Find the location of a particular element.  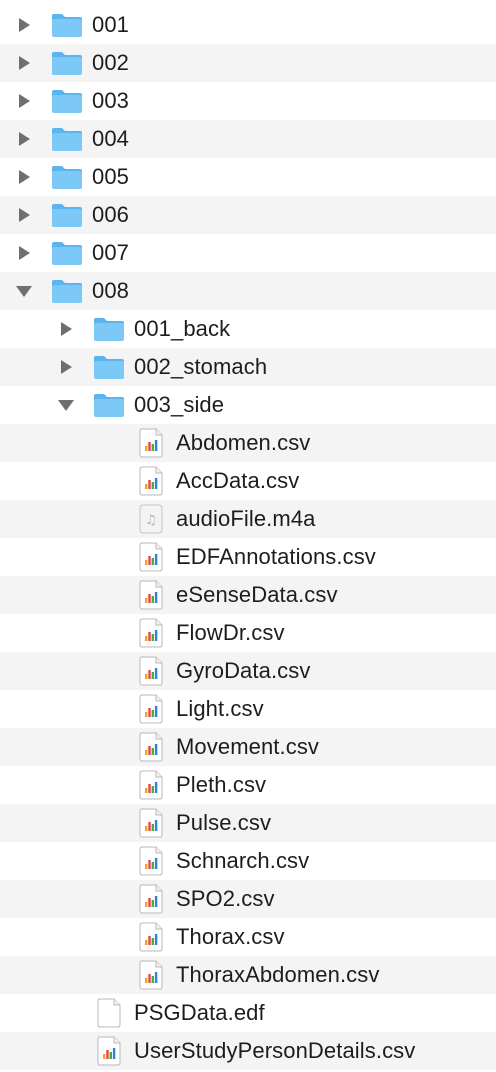

file-name: FlowDr.csv is located at coordinates (230, 632).